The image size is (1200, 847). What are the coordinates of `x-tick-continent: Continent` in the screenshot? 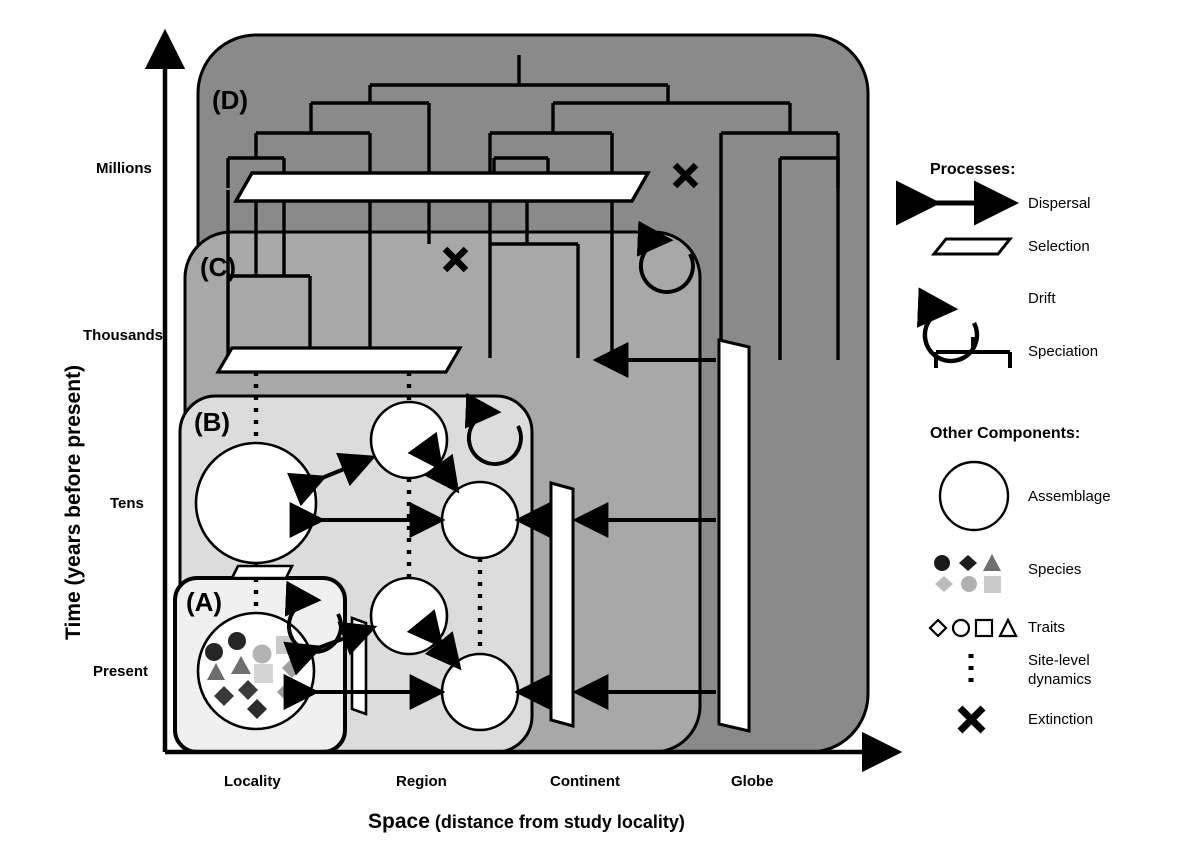 It's located at (585, 781).